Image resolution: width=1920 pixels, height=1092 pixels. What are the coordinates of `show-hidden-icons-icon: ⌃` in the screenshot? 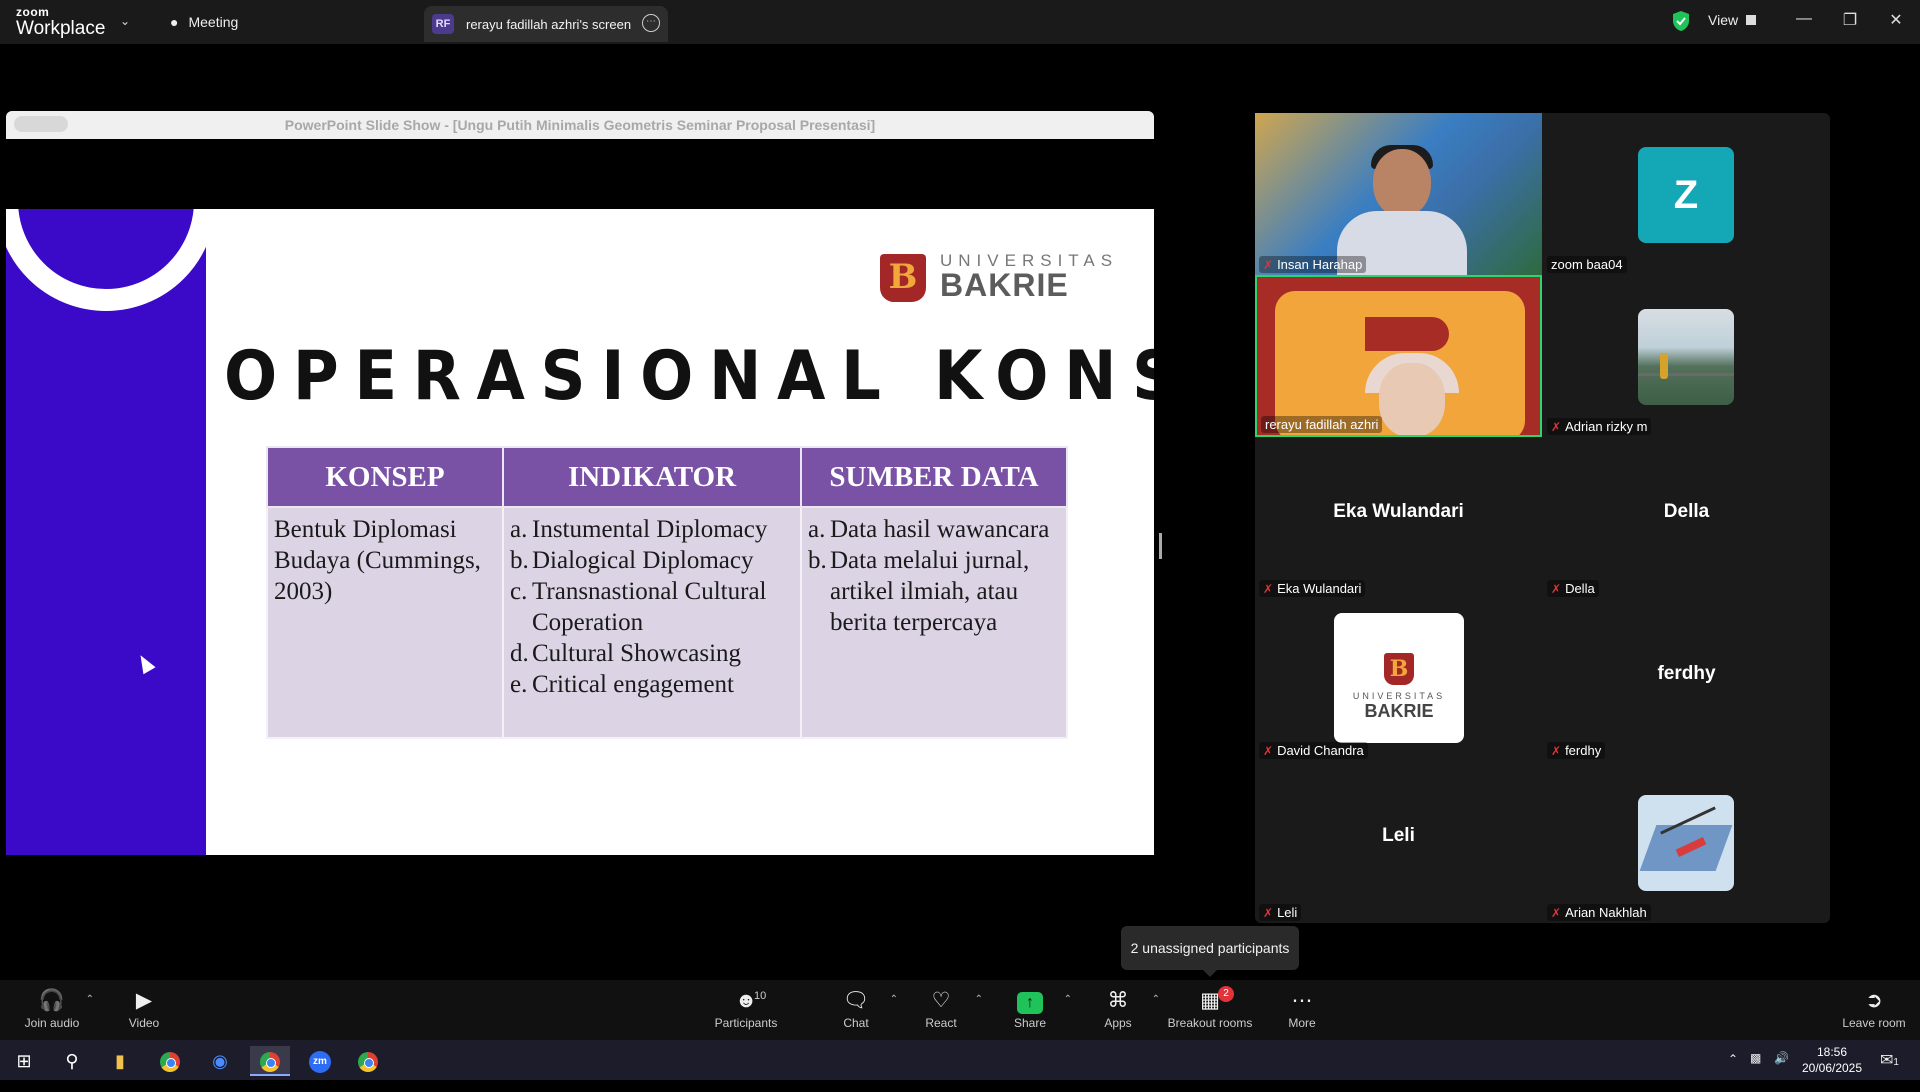 It's located at (1733, 1072).